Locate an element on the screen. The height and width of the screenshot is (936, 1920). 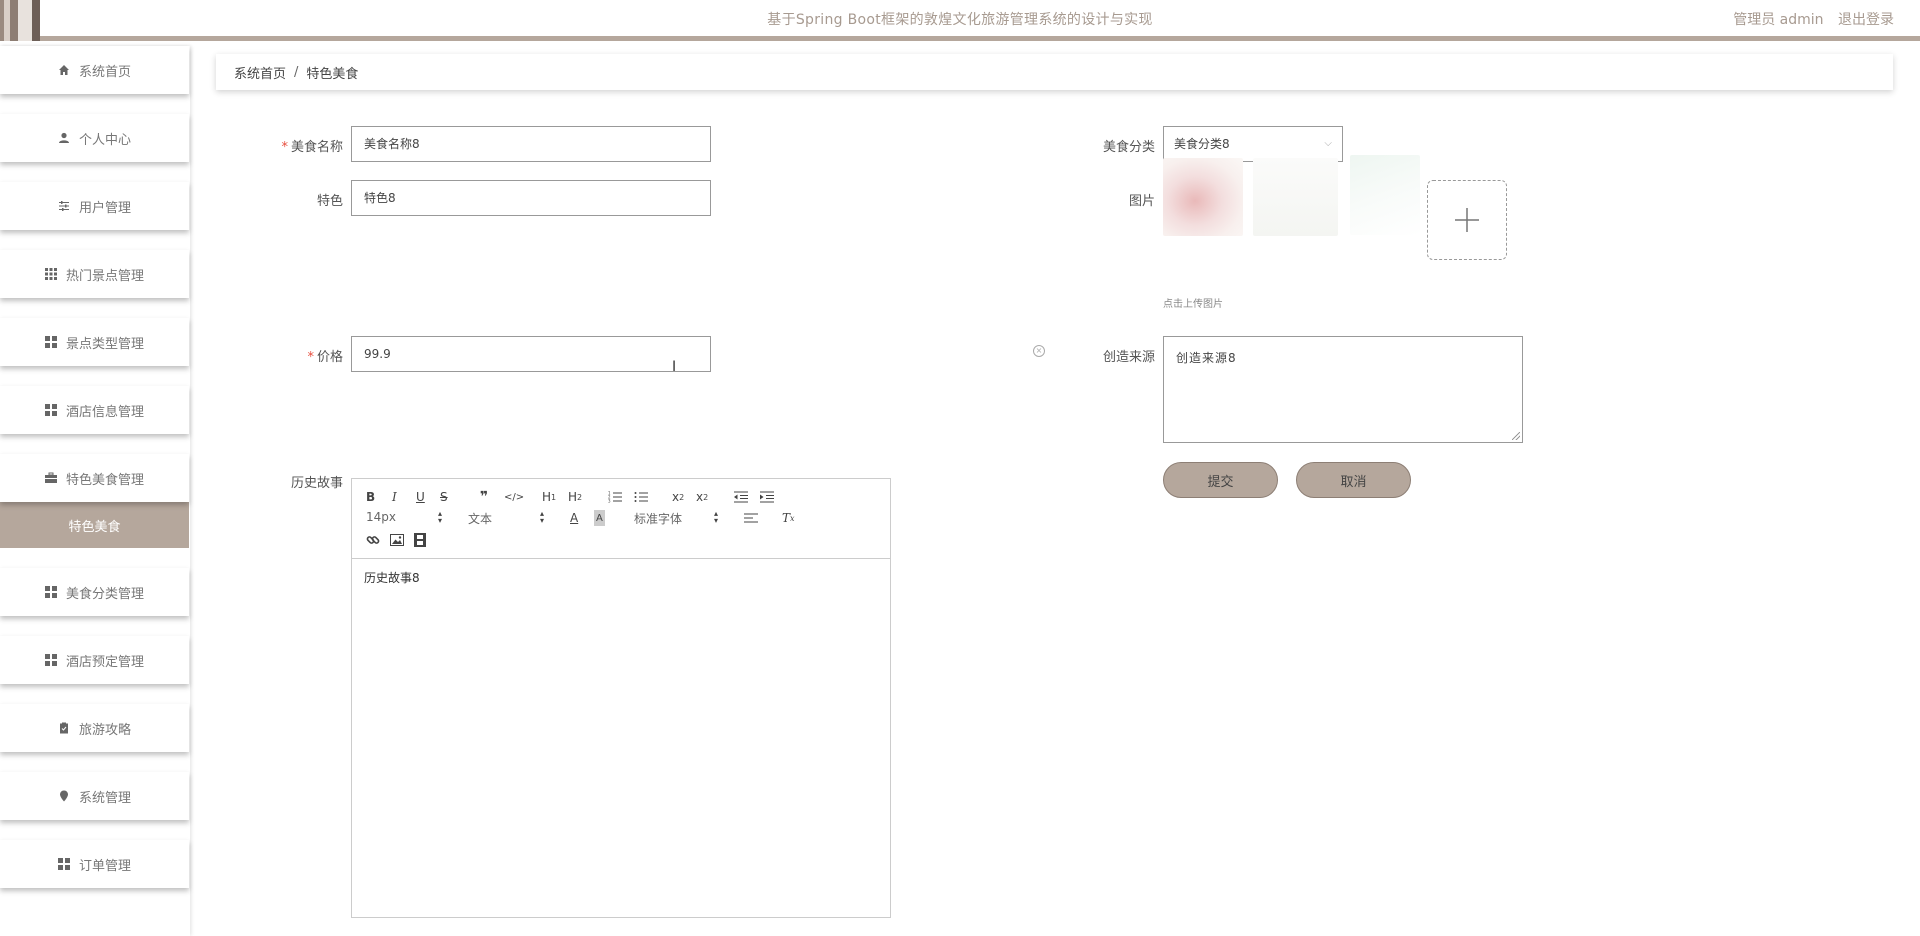
sidebar-item-home: 系统首页 is located at coordinates (94, 70).